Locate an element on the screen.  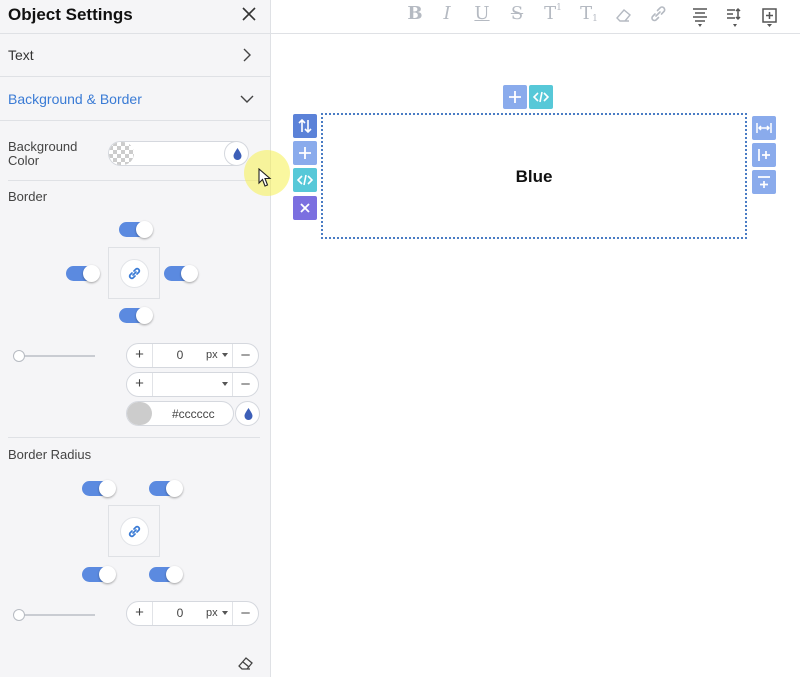
add-row-button is located at coordinates (764, 182).